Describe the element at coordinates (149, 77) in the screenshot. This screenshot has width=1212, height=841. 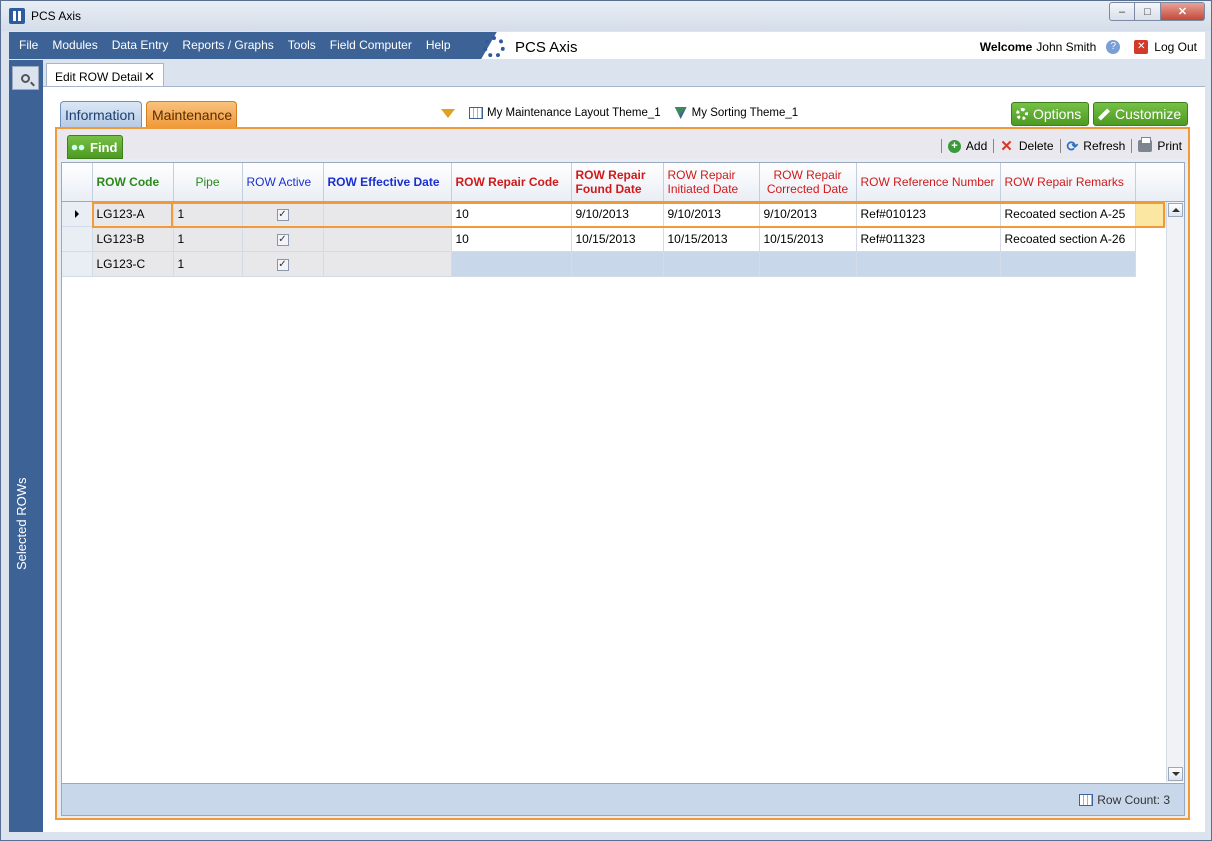
I see `close-tab-icon: ✕` at that location.